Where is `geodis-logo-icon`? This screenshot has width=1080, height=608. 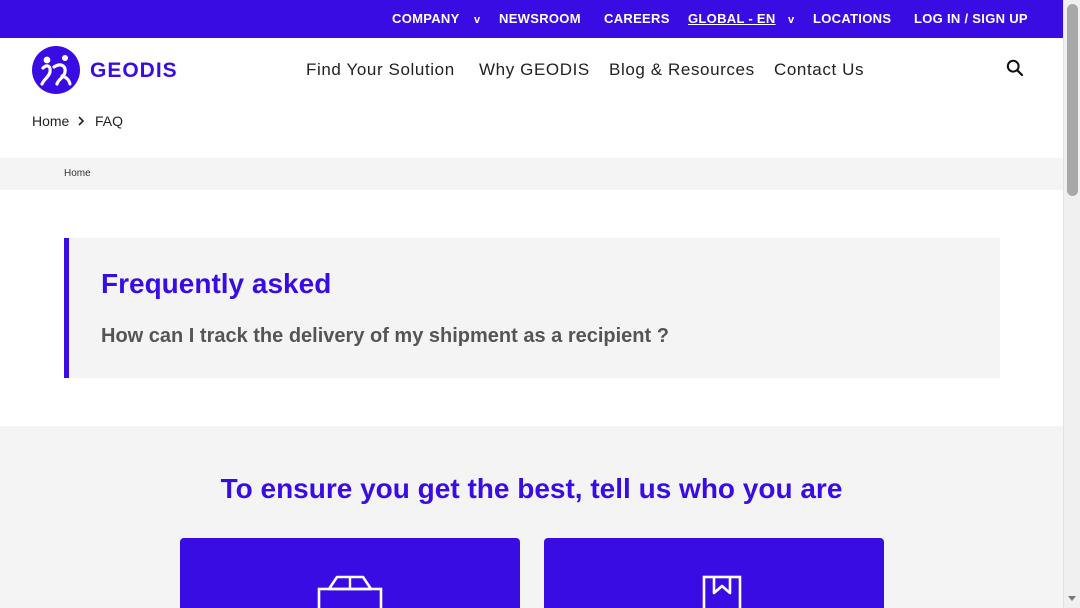
geodis-logo-icon is located at coordinates (56, 70).